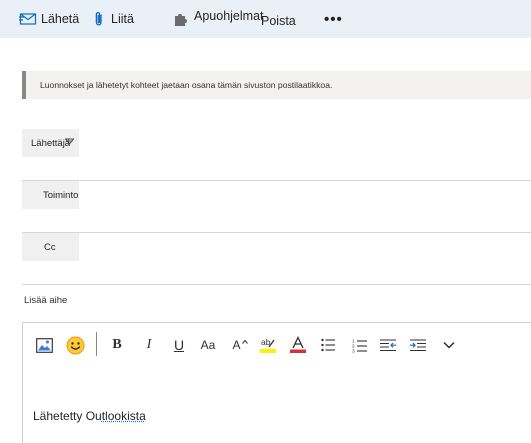 This screenshot has width=531, height=443. I want to click on to-button: Toiminto, so click(50, 195).